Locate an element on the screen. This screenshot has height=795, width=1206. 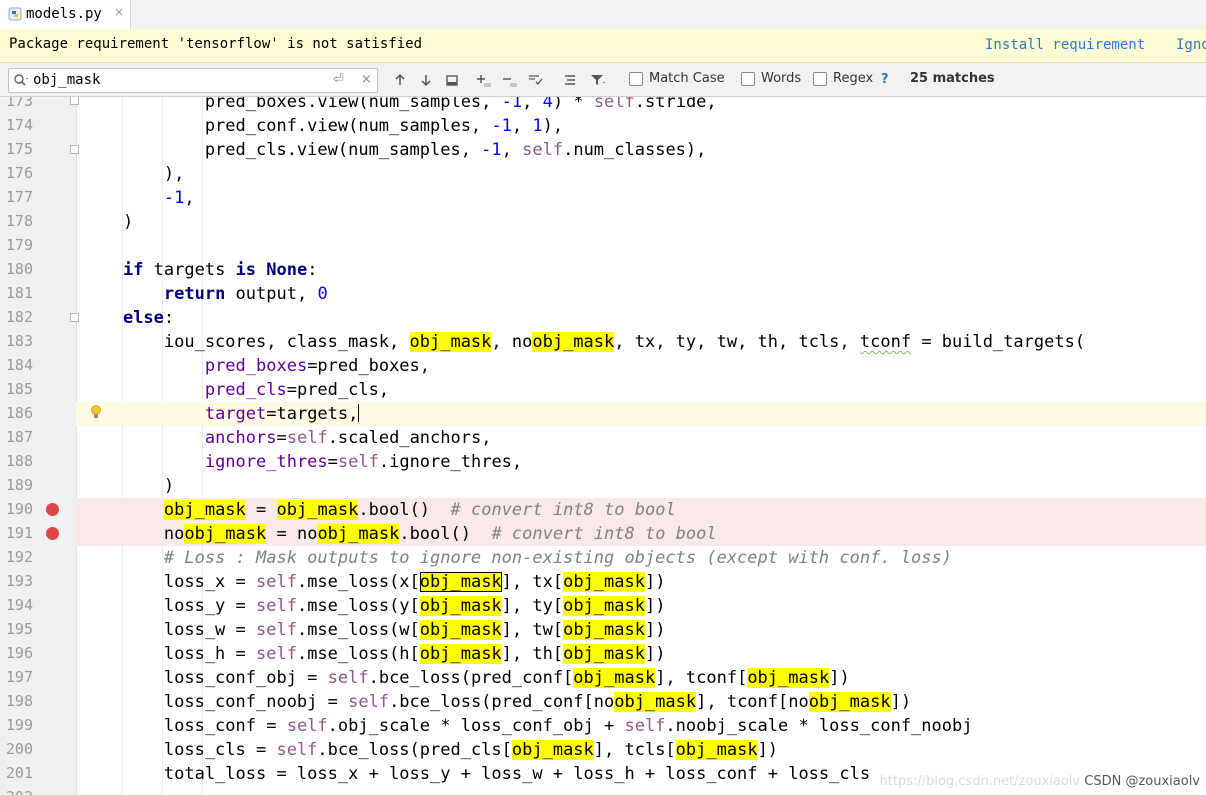
watermark-text: CSDN @zouxiaolv is located at coordinates (1142, 781).